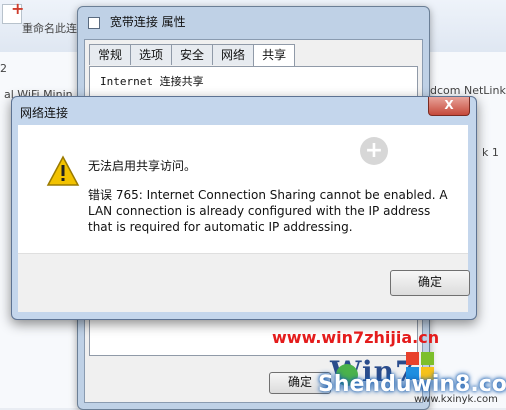  Describe the element at coordinates (152, 81) in the screenshot. I see `ics-group-label: Internet 连接共享` at that location.